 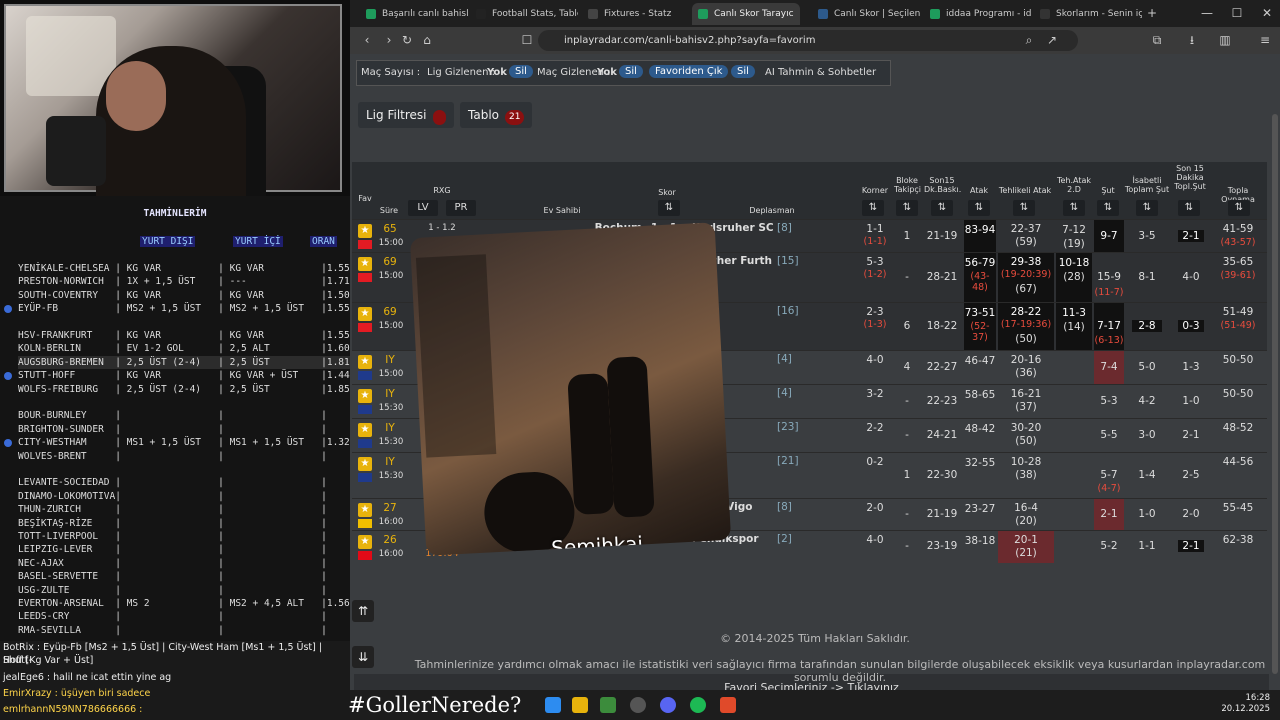 What do you see at coordinates (367, 40) in the screenshot?
I see `back-icon: ‹` at bounding box center [367, 40].